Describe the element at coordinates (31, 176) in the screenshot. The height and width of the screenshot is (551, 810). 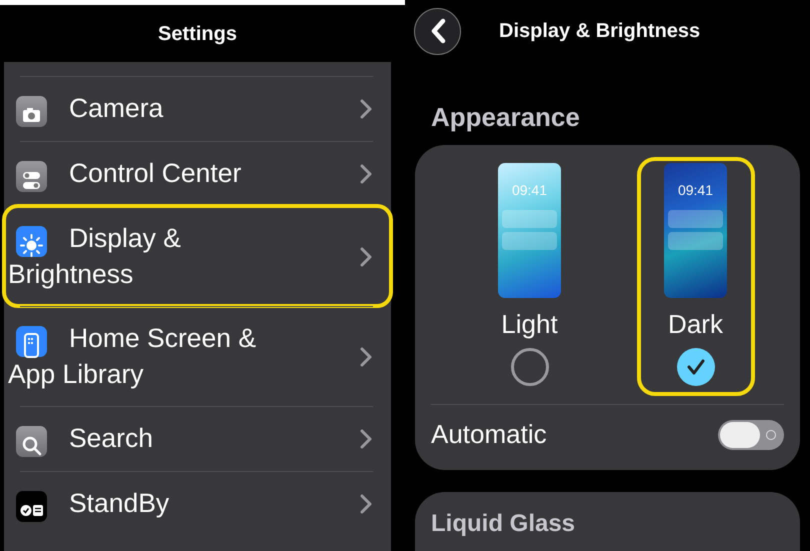
I see `toggles-icon` at that location.